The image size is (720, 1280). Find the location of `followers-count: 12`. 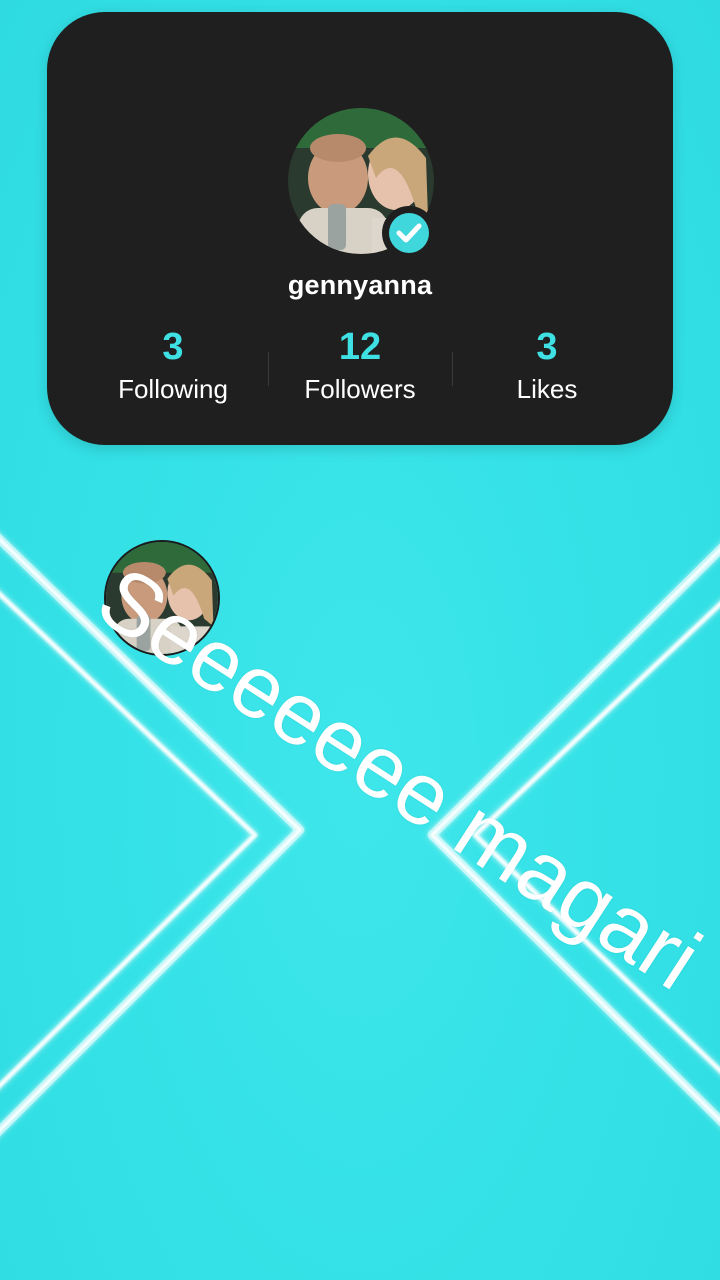

followers-count: 12 is located at coordinates (360, 347).